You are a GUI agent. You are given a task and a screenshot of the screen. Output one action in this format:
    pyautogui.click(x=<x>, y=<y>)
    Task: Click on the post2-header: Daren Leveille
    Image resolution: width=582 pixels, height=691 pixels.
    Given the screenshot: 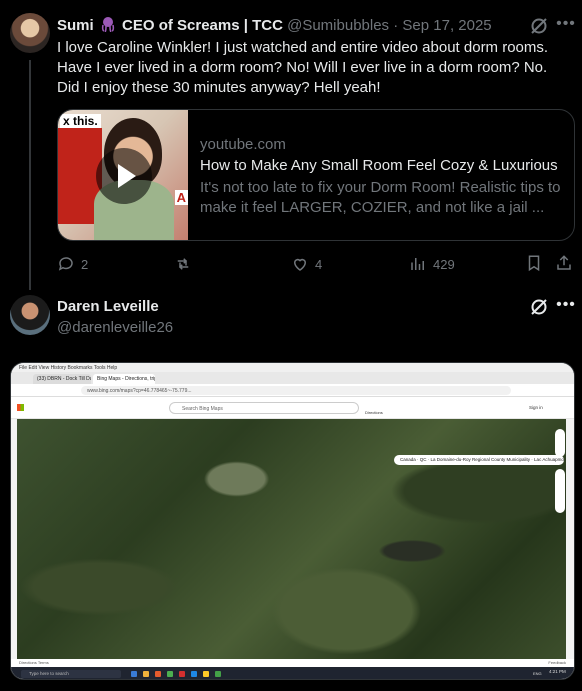 What is the action you would take?
    pyautogui.click(x=108, y=307)
    